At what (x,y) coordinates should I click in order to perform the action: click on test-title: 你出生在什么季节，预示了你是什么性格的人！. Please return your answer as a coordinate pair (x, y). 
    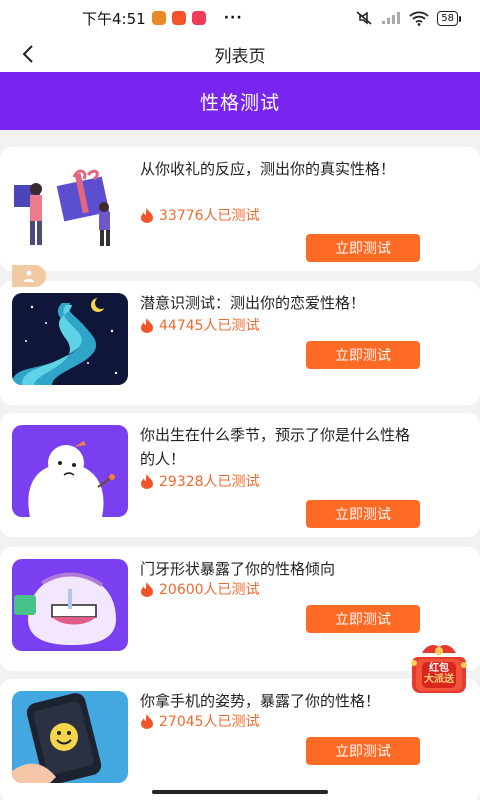
    Looking at the image, I should click on (275, 447).